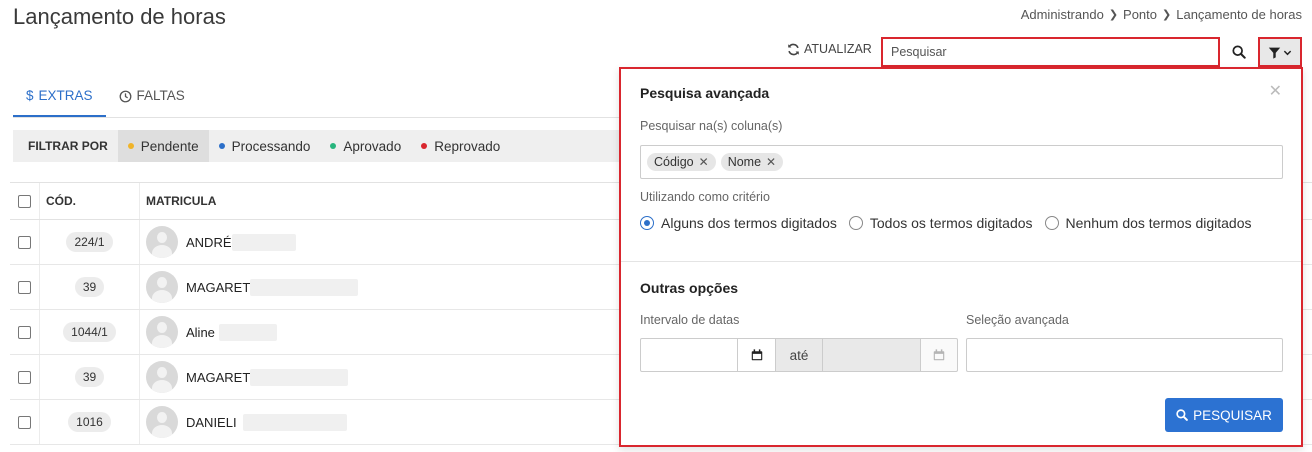  What do you see at coordinates (1062, 14) in the screenshot?
I see `breadcrumb-item-administrando: Administrando` at bounding box center [1062, 14].